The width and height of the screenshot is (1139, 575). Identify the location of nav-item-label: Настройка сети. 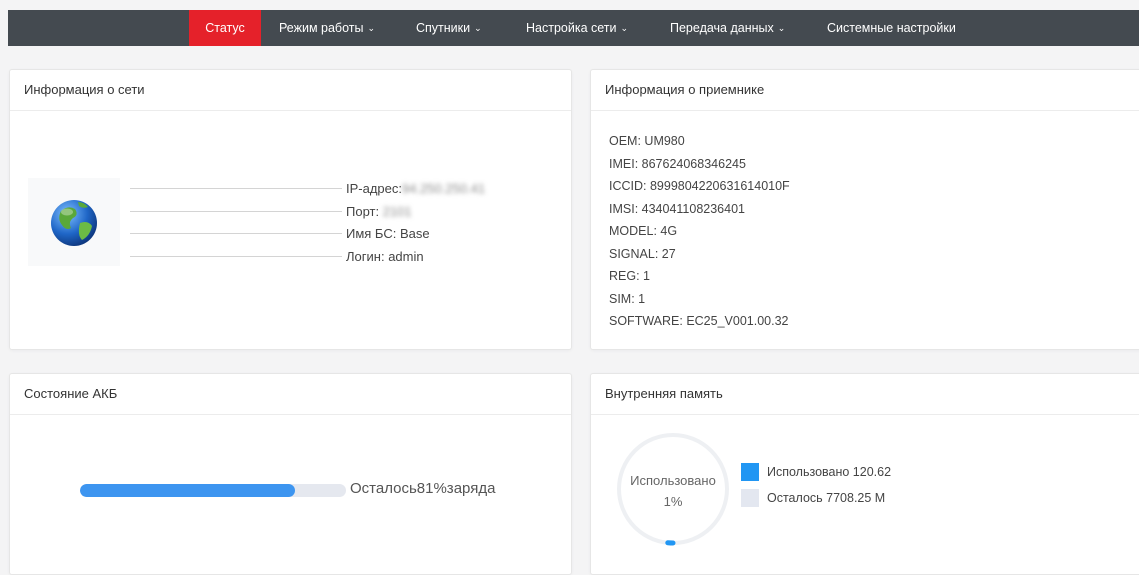
(571, 28).